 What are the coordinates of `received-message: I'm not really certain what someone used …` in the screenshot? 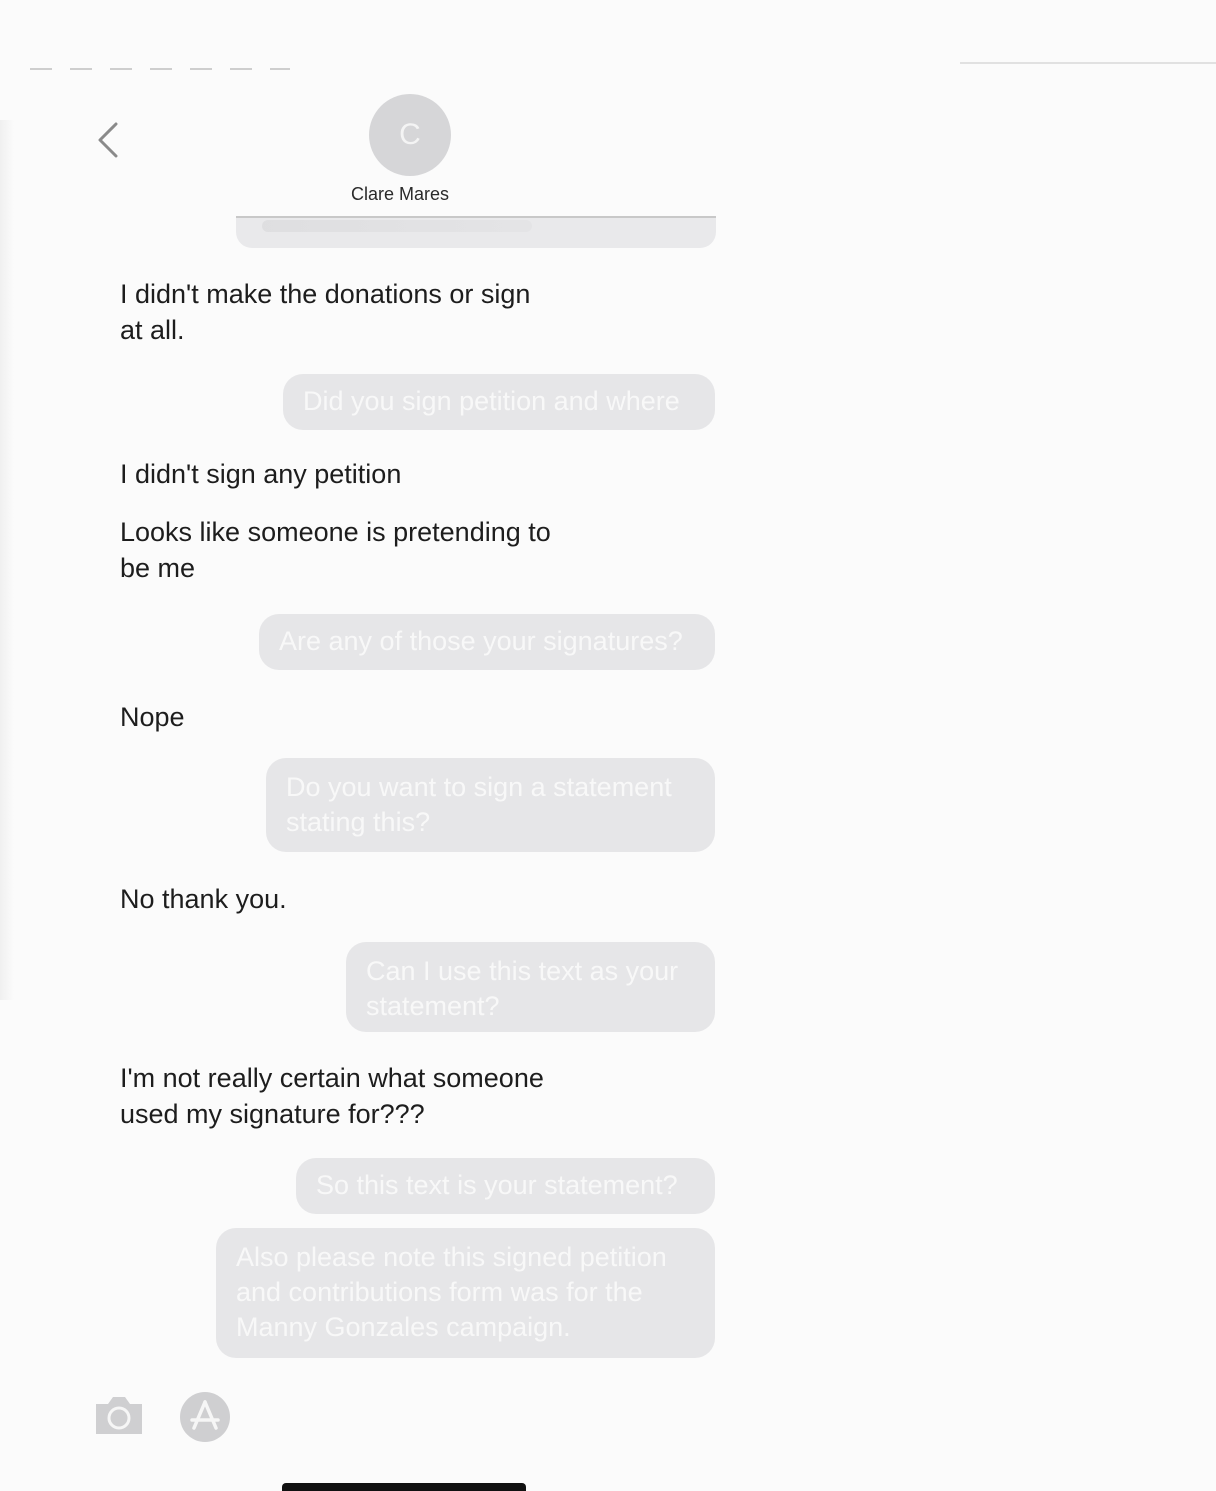 It's located at (332, 1096).